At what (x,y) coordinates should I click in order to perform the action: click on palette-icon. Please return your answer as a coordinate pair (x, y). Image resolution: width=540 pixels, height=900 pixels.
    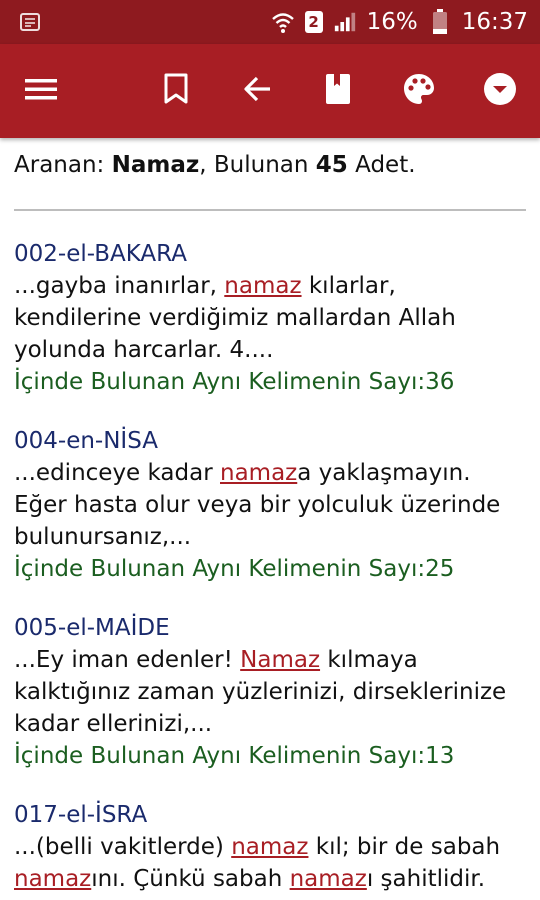
    Looking at the image, I should click on (419, 91).